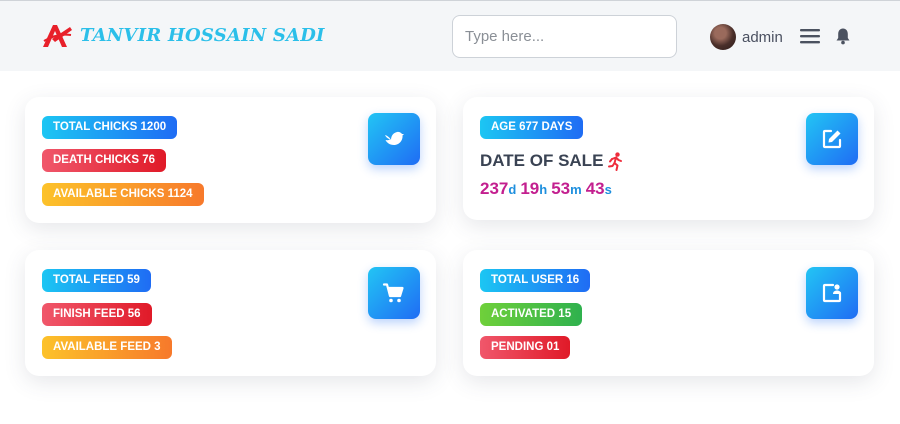 The height and width of the screenshot is (424, 900). I want to click on user-menu: admin, so click(746, 37).